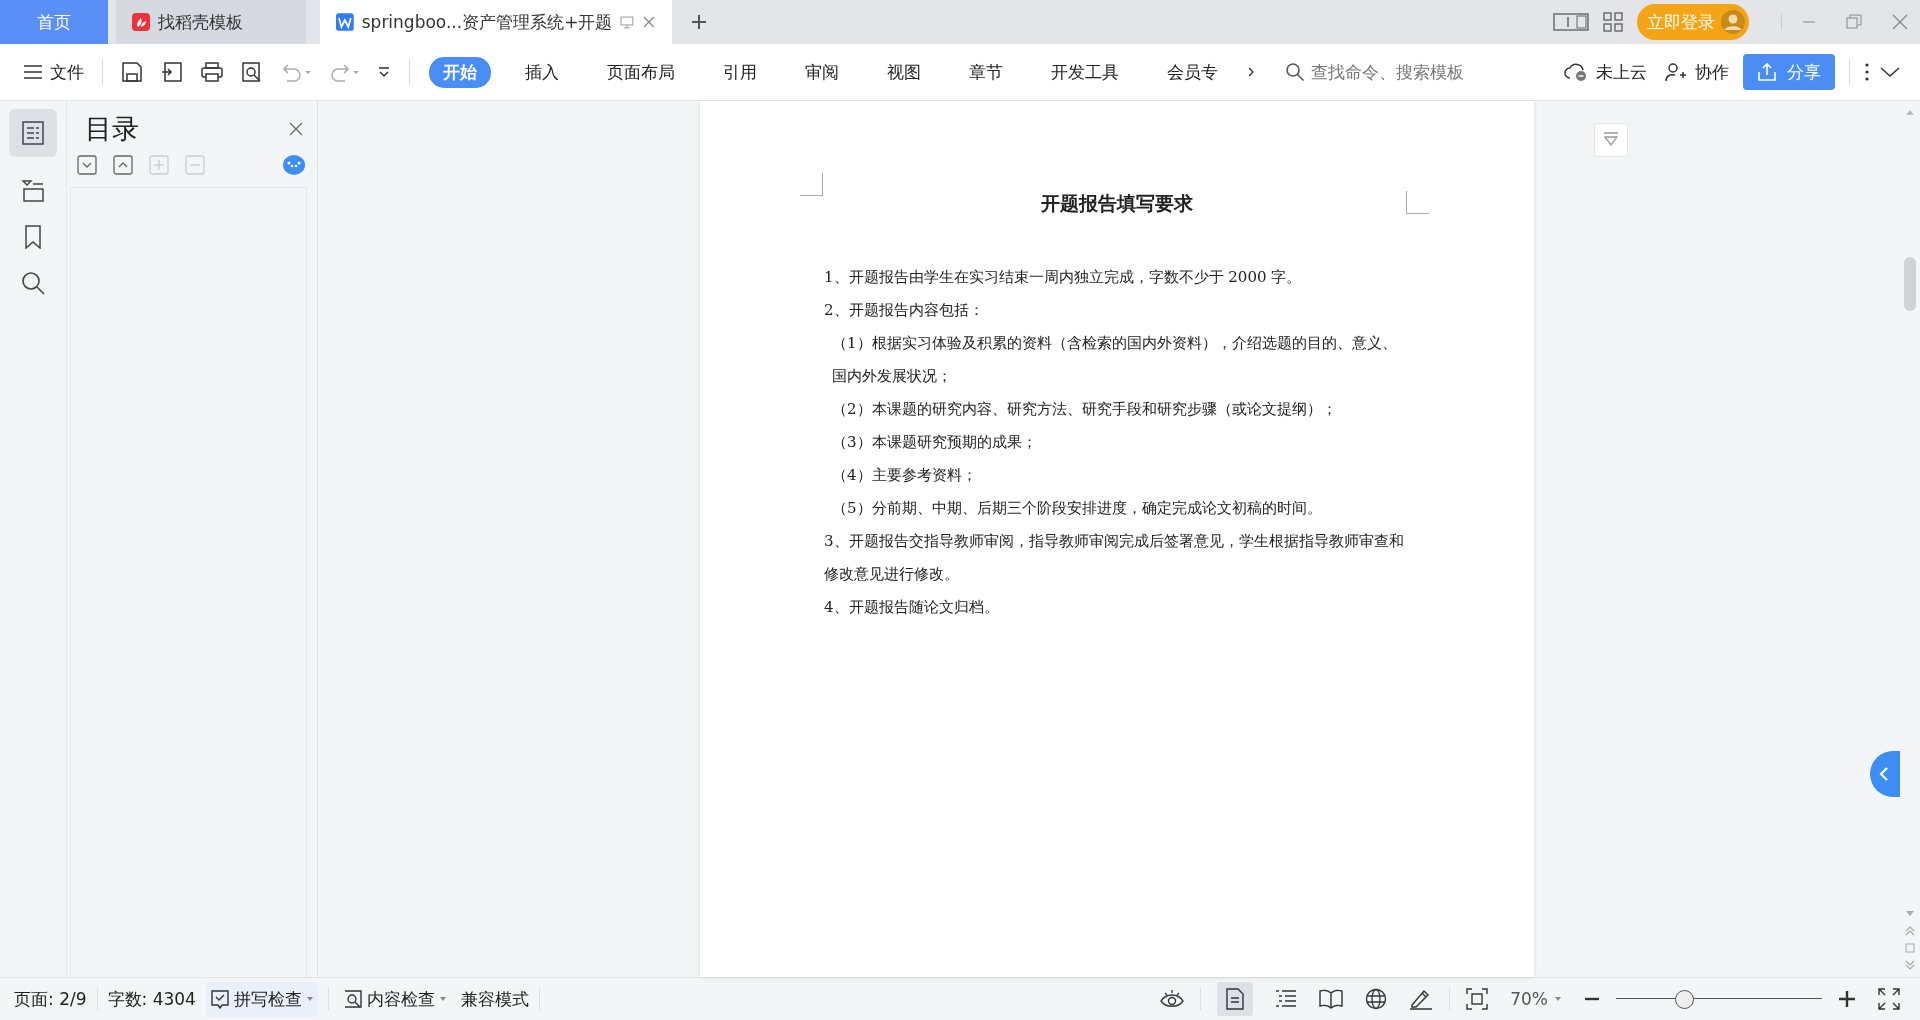 This screenshot has height=1020, width=1920. What do you see at coordinates (123, 165) in the screenshot?
I see `collapse-icon` at bounding box center [123, 165].